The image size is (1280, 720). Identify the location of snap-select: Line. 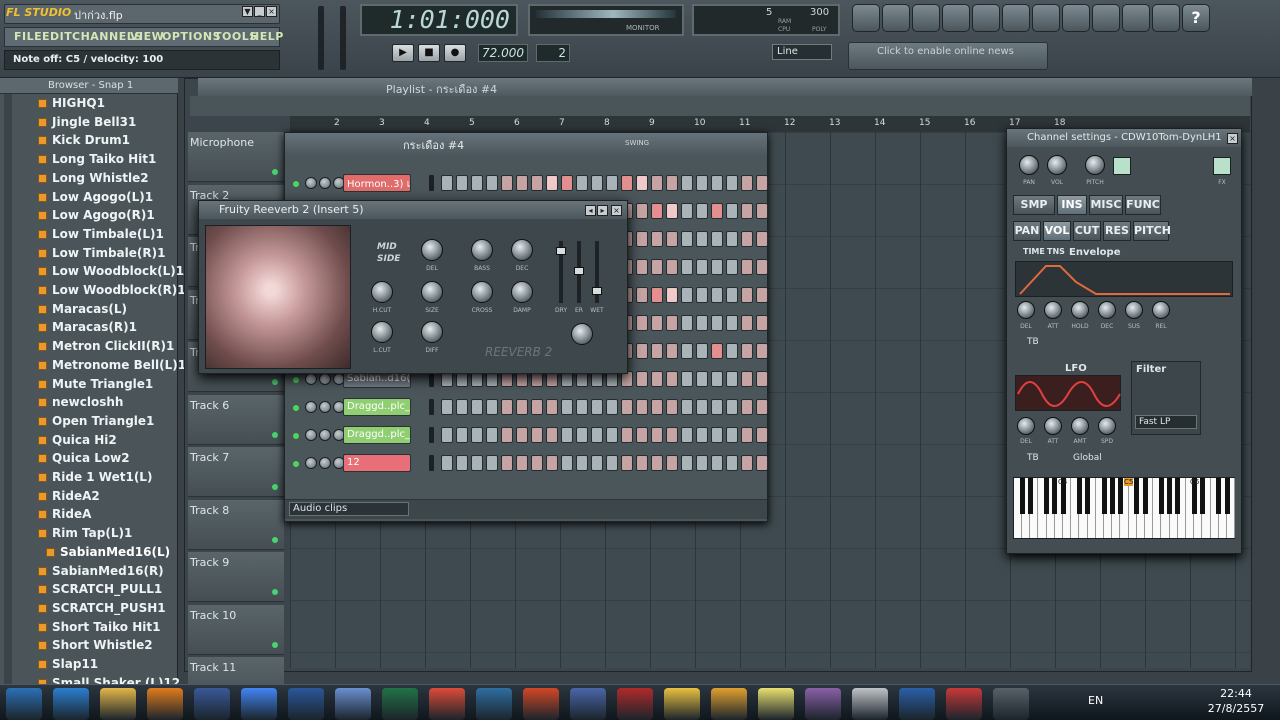
(802, 52).